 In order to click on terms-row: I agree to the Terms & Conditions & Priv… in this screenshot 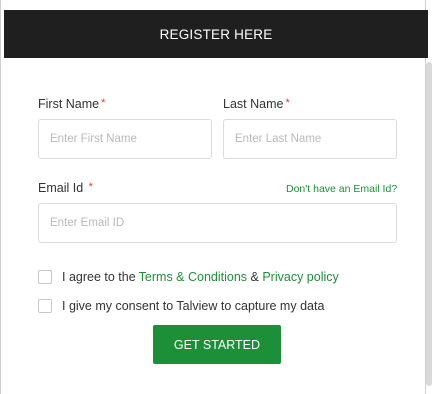, I will do `click(188, 277)`.